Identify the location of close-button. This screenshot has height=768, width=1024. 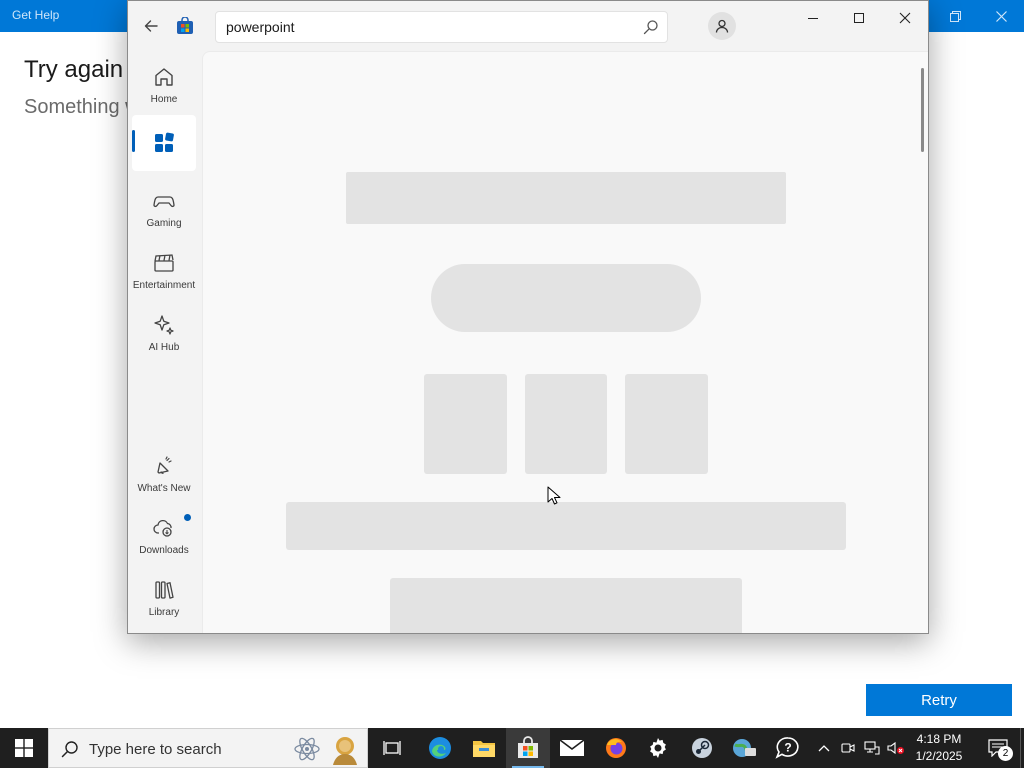
(905, 18).